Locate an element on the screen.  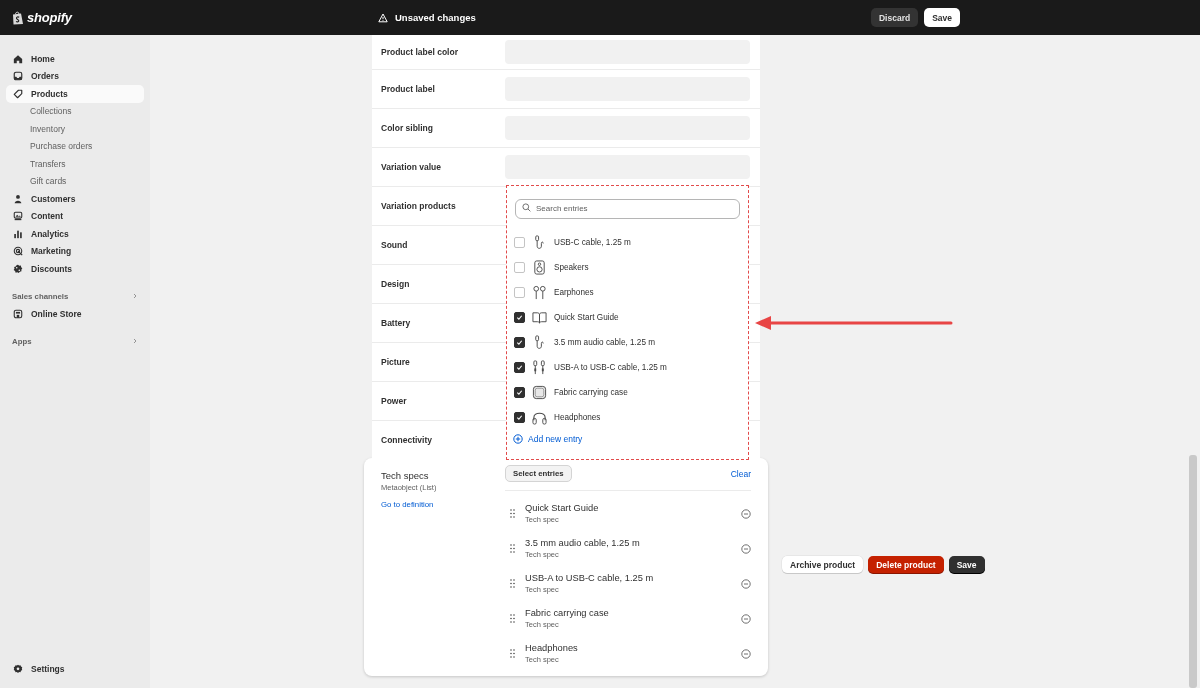
inbox-icon is located at coordinates (18, 76).